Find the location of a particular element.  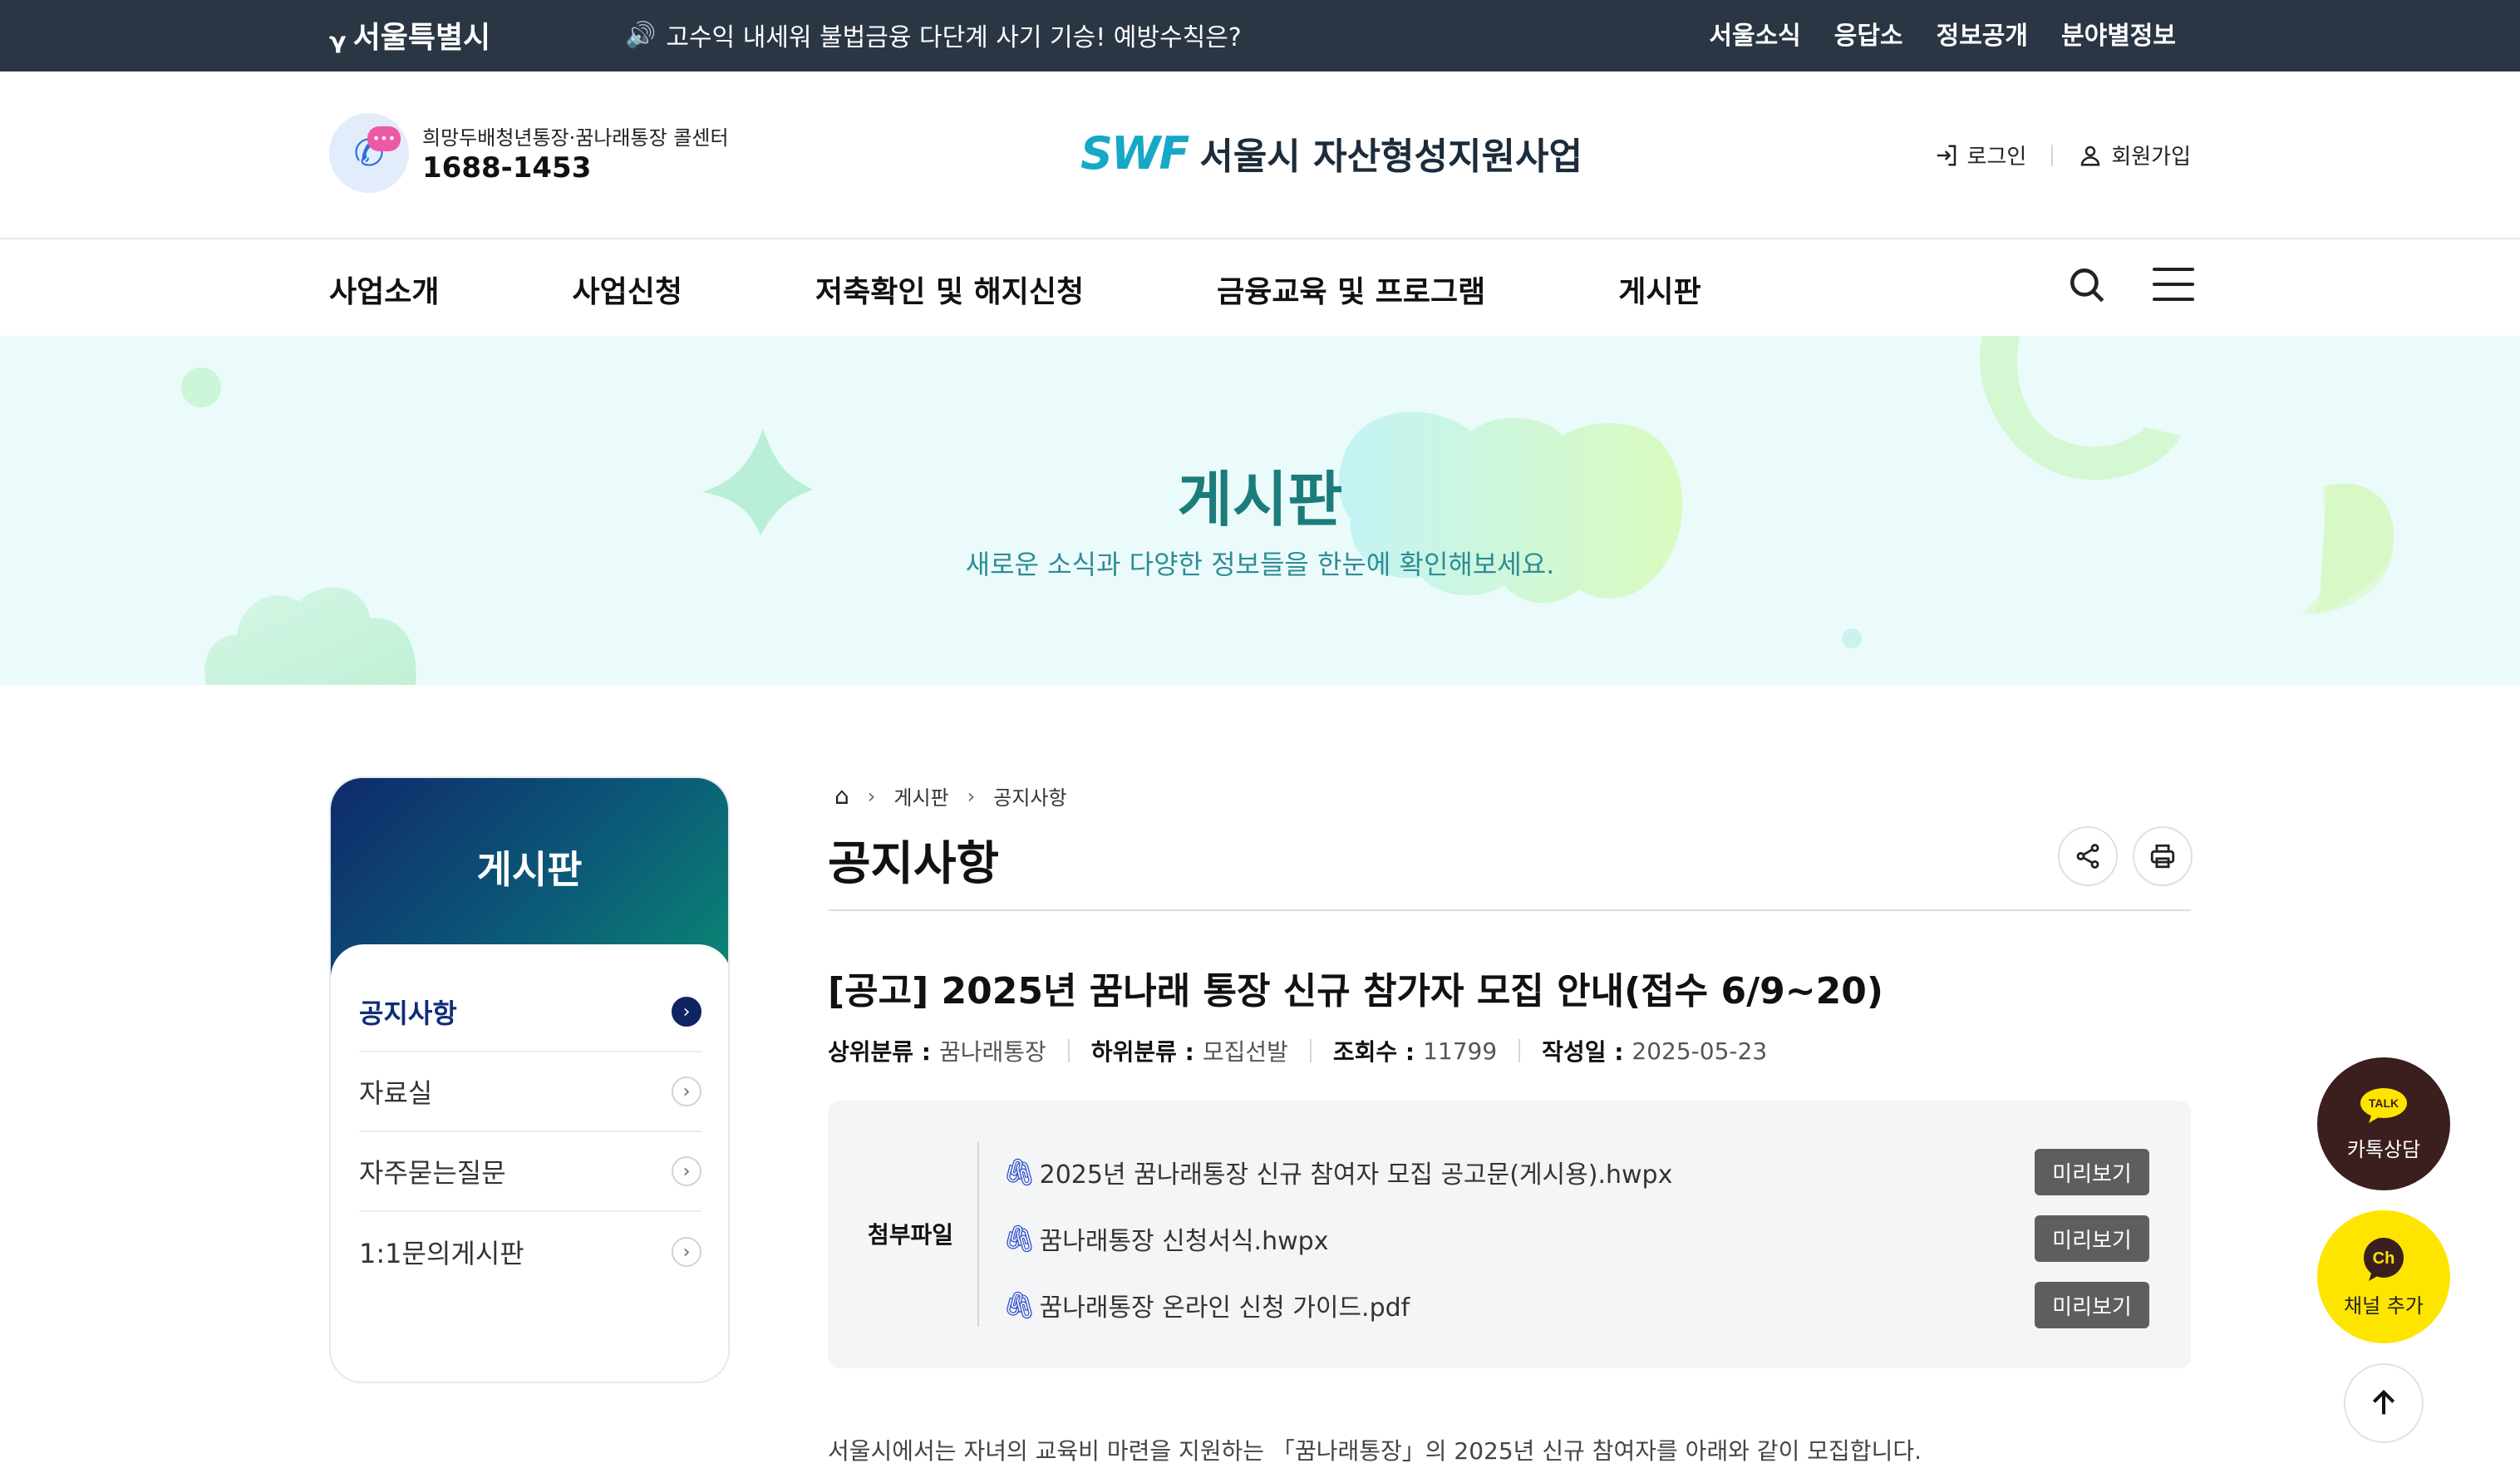

login-label: 로그인 is located at coordinates (1996, 157).